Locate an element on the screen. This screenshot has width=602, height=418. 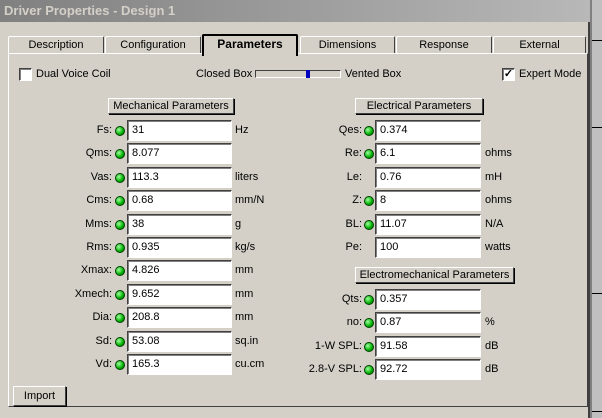
cms-unit: mm/N is located at coordinates (250, 200).